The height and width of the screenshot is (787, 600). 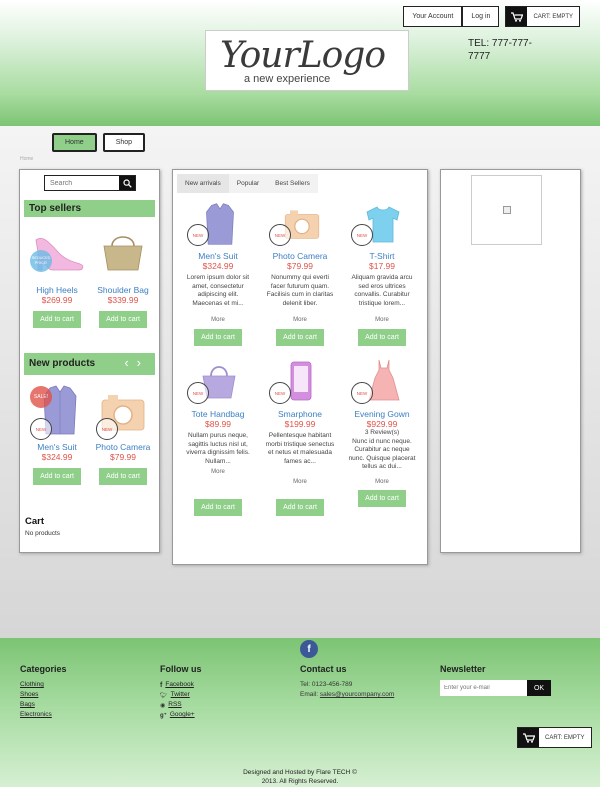 What do you see at coordinates (292, 183) in the screenshot?
I see `tab-best-sellers: Best Sellers` at bounding box center [292, 183].